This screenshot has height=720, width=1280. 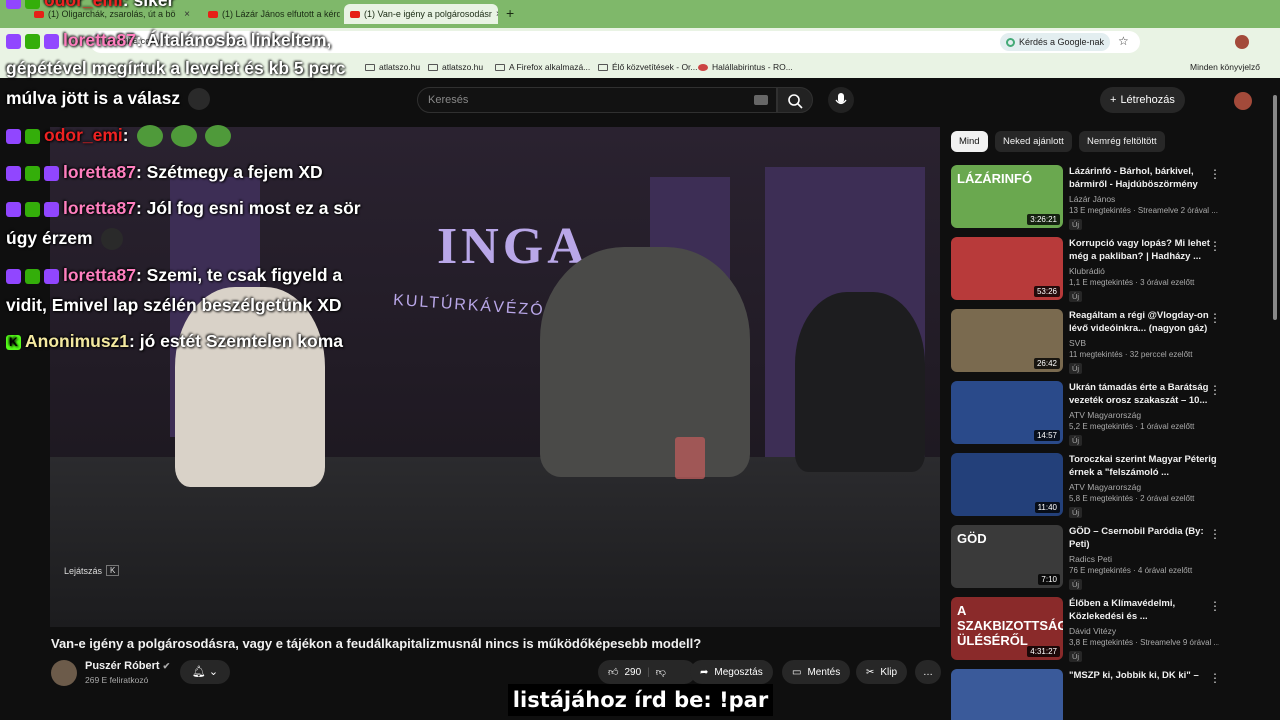 What do you see at coordinates (597, 100) in the screenshot?
I see `search-input: Keresés` at bounding box center [597, 100].